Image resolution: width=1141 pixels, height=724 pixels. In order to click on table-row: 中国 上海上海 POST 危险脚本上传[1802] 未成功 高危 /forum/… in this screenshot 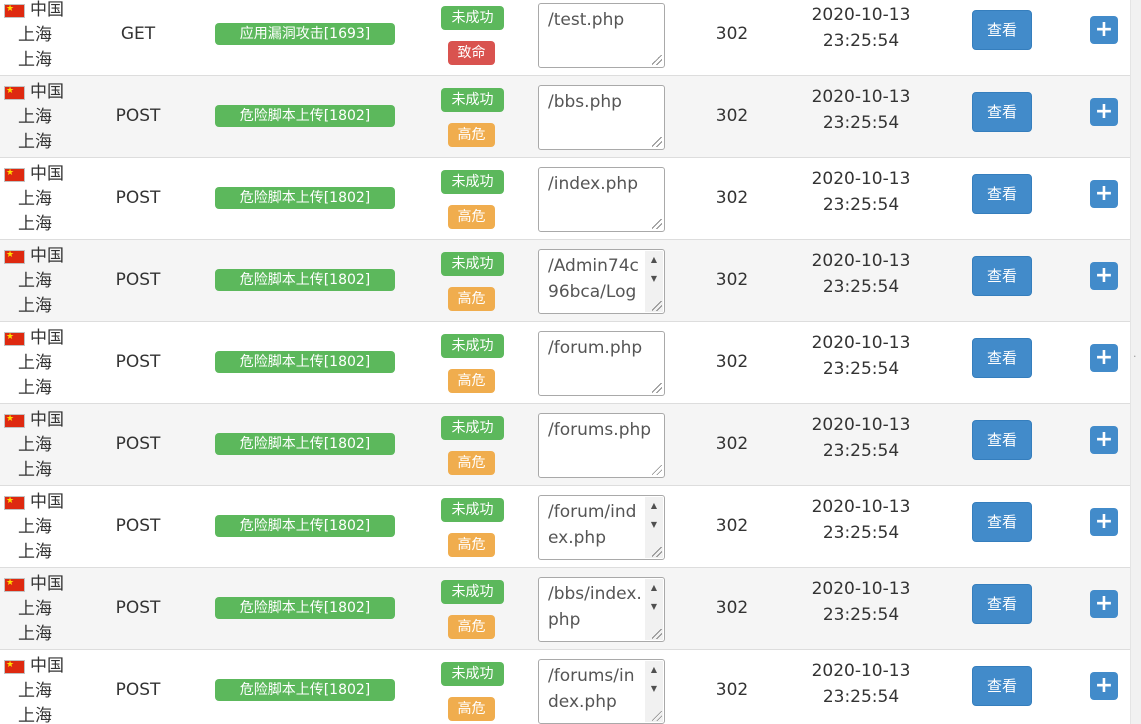, I will do `click(565, 527)`.